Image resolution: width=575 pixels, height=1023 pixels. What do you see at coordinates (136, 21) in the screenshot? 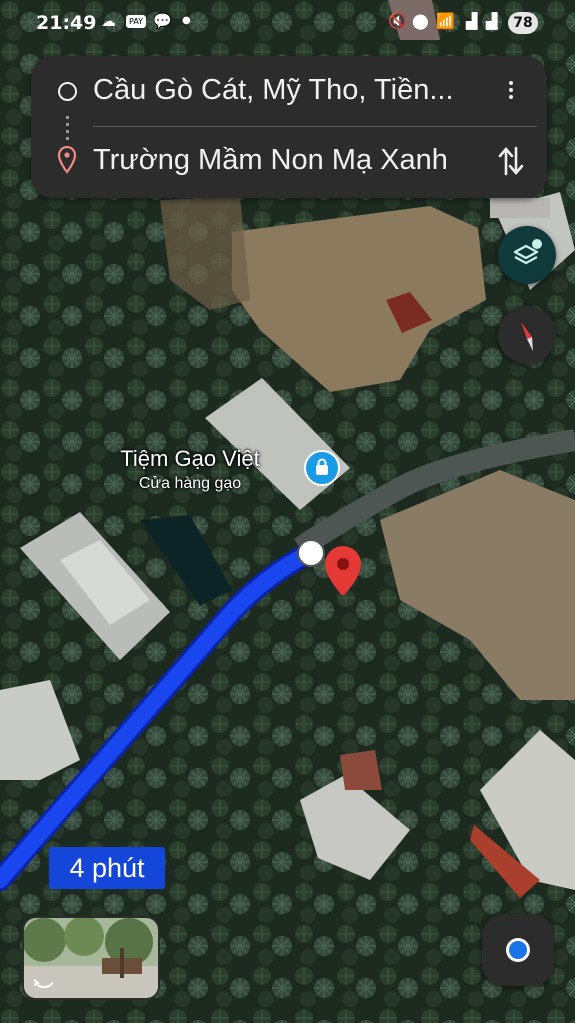
I see `pay-icon: PAY` at bounding box center [136, 21].